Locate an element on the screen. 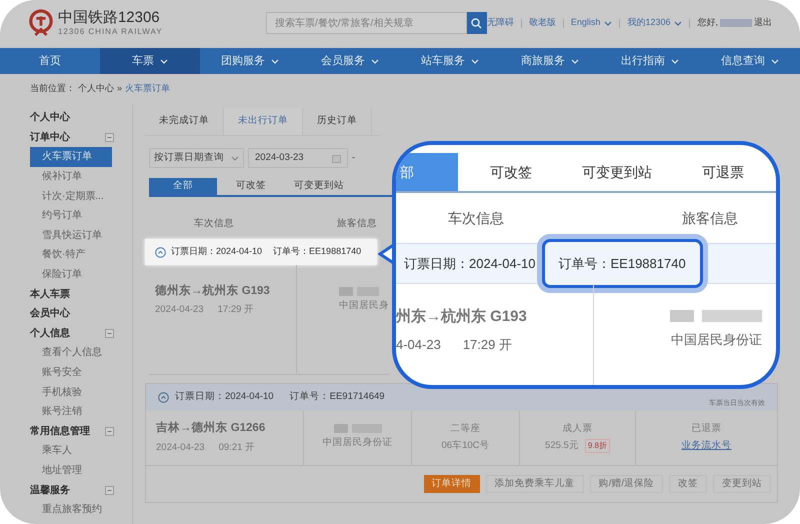 The height and width of the screenshot is (524, 800). sidebar-item: 手机核验 is located at coordinates (71, 392).